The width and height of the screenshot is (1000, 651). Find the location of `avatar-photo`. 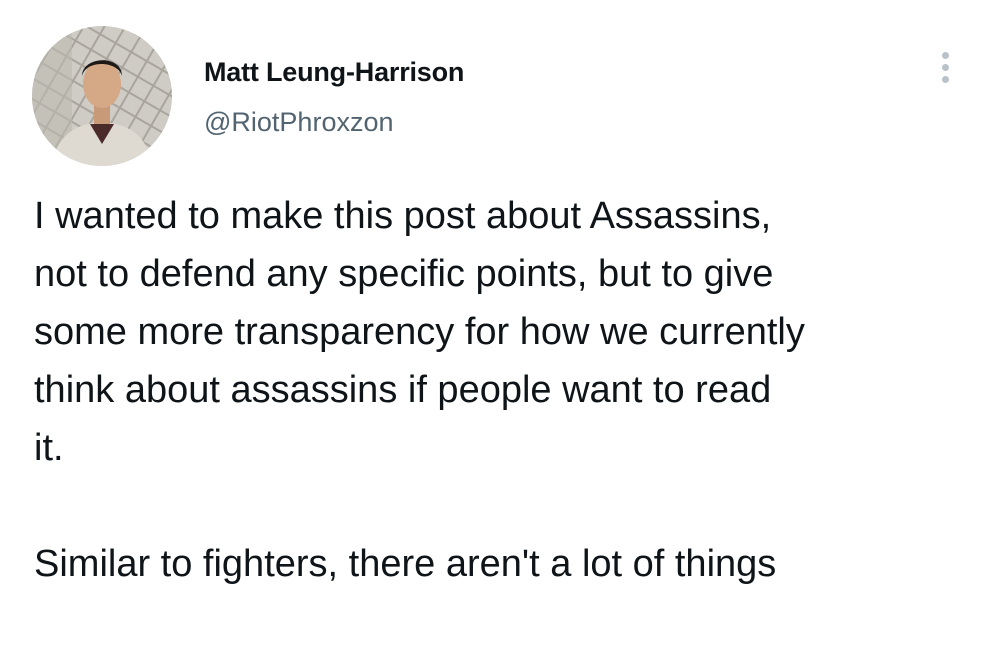

avatar-photo is located at coordinates (102, 96).